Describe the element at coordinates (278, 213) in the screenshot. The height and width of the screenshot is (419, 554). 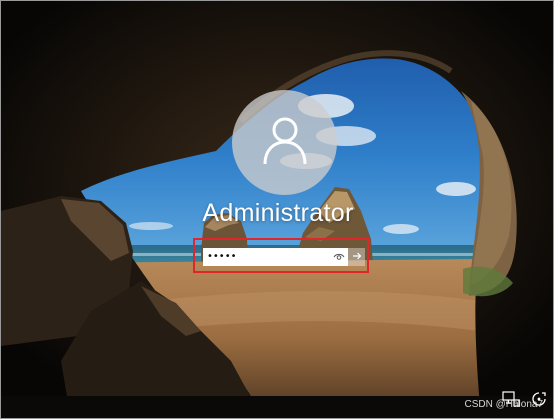
I see `username-label: Administrator` at that location.